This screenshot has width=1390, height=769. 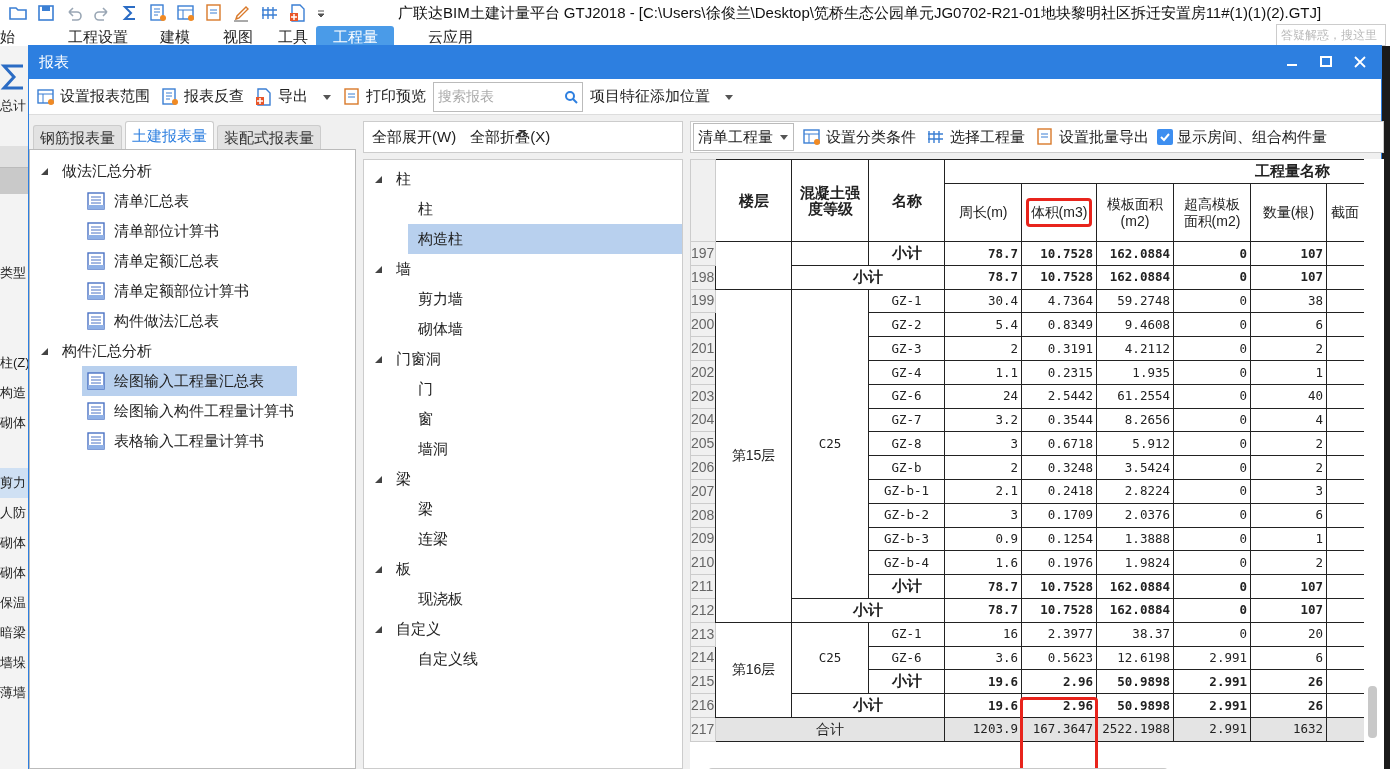 I want to click on row-number: 209, so click(x=703, y=538).